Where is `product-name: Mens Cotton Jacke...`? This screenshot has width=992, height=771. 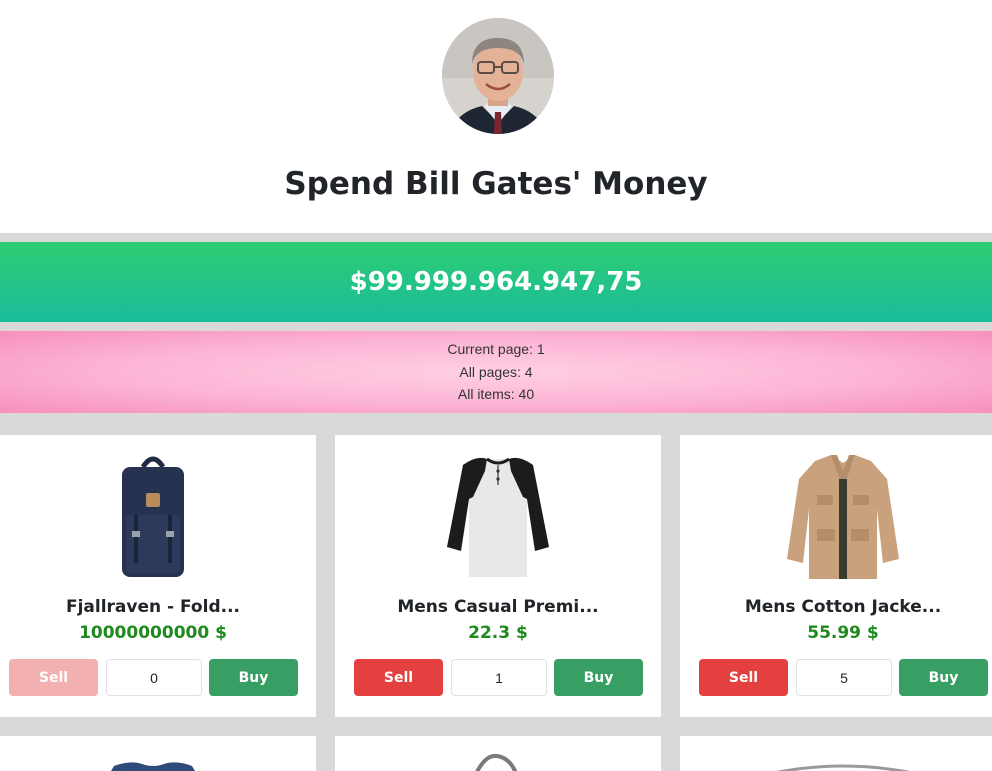
product-name: Mens Cotton Jacke... is located at coordinates (843, 607).